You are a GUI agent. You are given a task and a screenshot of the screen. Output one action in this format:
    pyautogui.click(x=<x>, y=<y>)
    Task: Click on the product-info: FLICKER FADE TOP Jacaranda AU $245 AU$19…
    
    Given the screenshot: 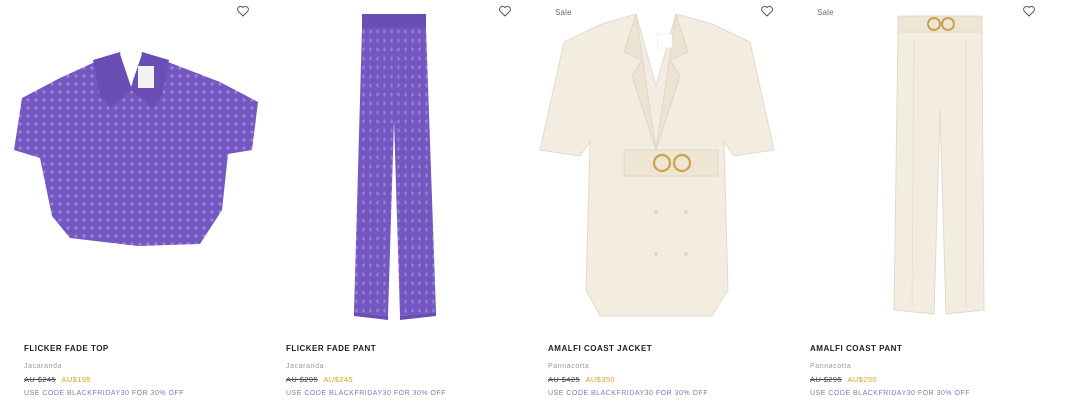 What is the action you would take?
    pyautogui.click(x=139, y=371)
    